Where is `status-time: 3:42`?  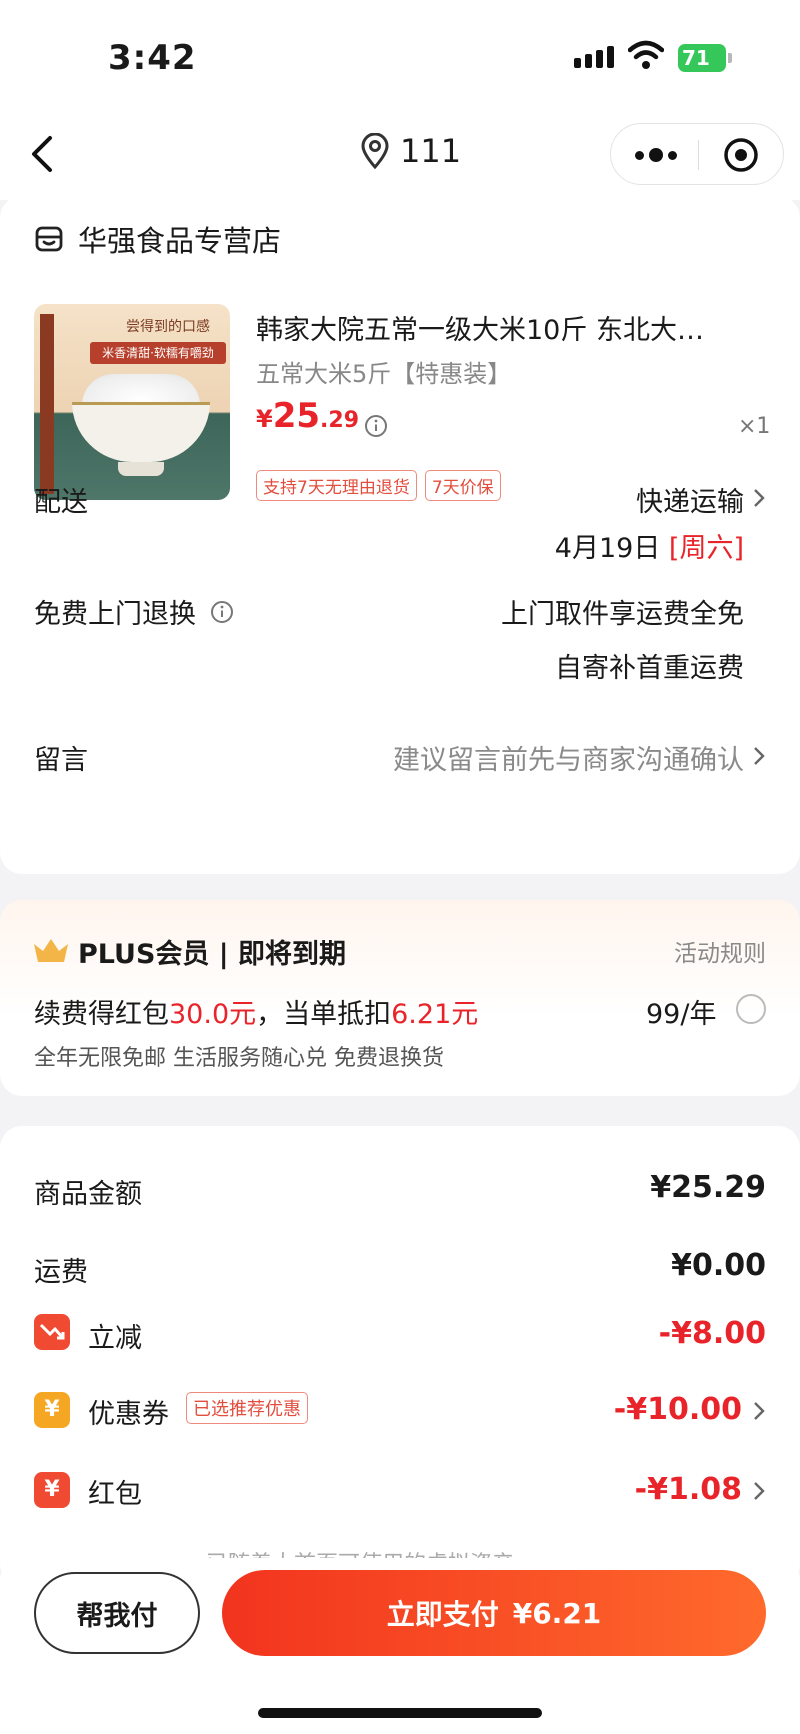 status-time: 3:42 is located at coordinates (152, 58).